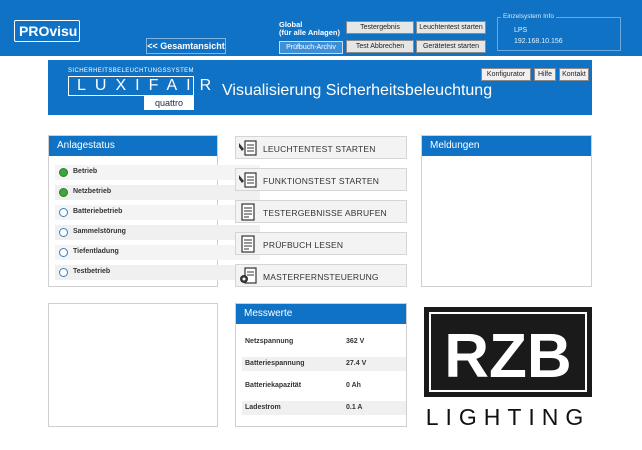  What do you see at coordinates (157, 172) in the screenshot?
I see `status-row: Betrieb` at bounding box center [157, 172].